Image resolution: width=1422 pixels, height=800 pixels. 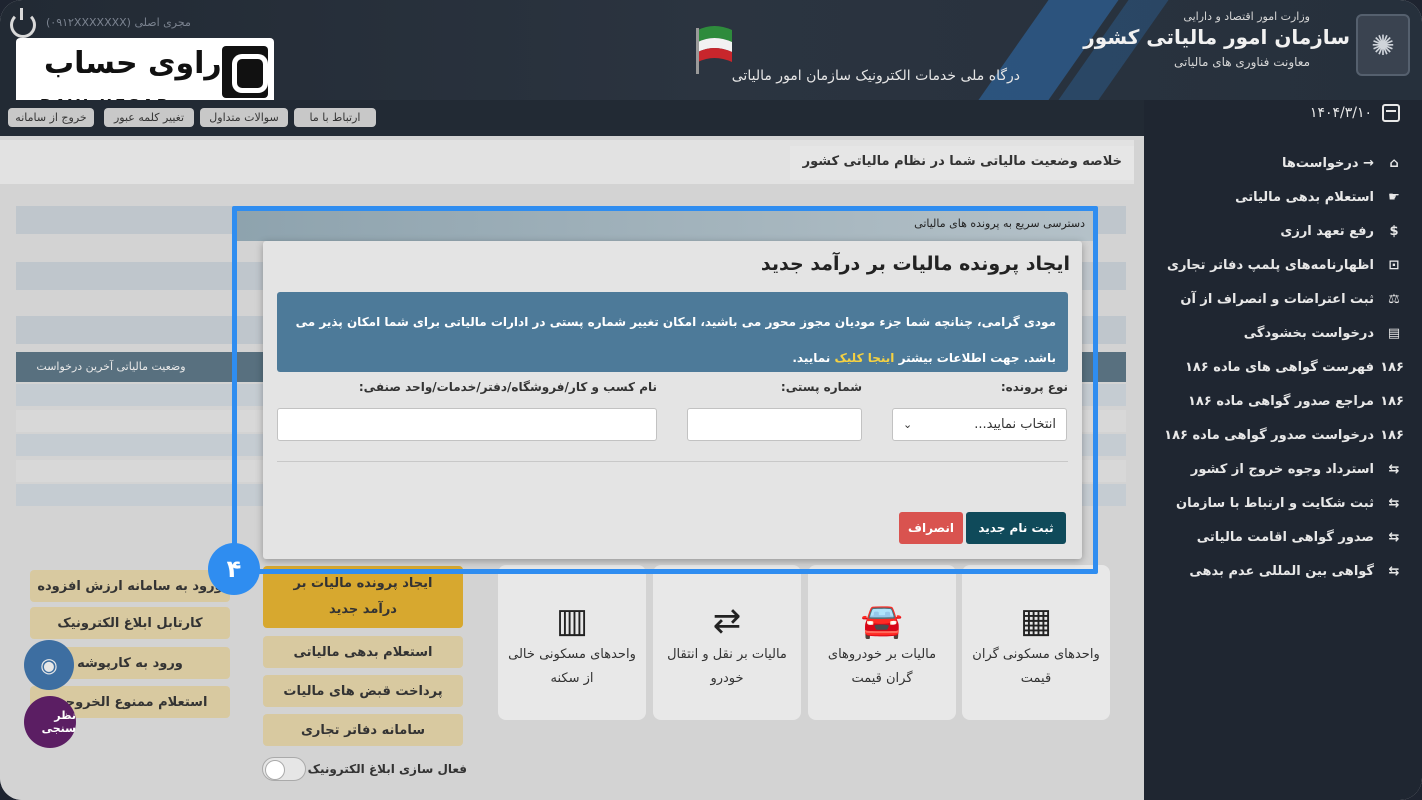 What do you see at coordinates (1242, 62) in the screenshot?
I see `org-subtitle: معاونت فناوری های مالیاتی` at bounding box center [1242, 62].